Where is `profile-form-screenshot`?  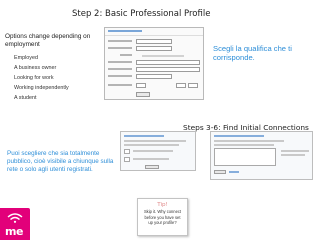 profile-form-screenshot is located at coordinates (154, 63).